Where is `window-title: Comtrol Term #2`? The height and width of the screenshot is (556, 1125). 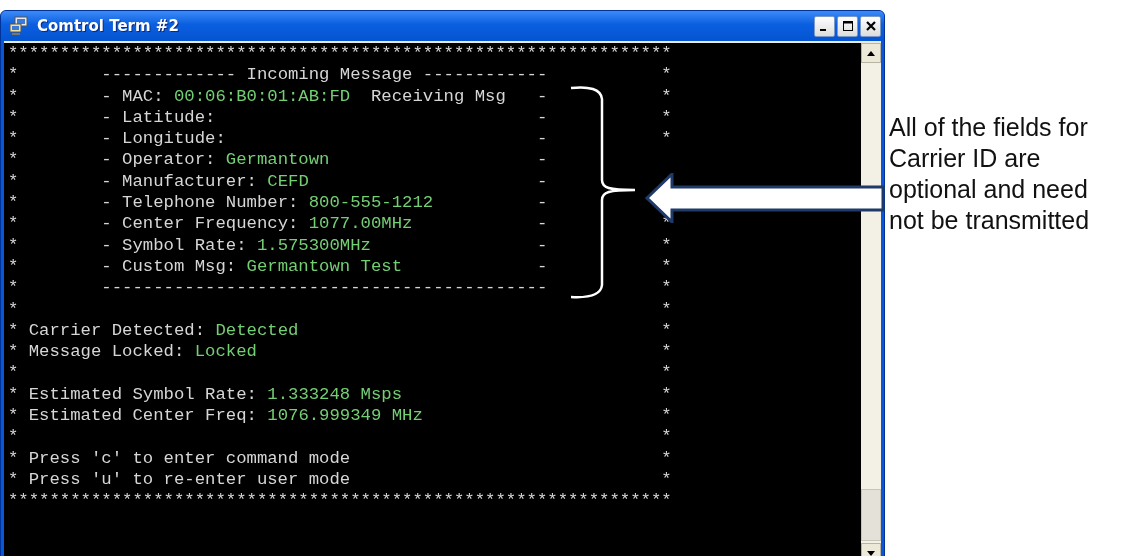 window-title: Comtrol Term #2 is located at coordinates (108, 26).